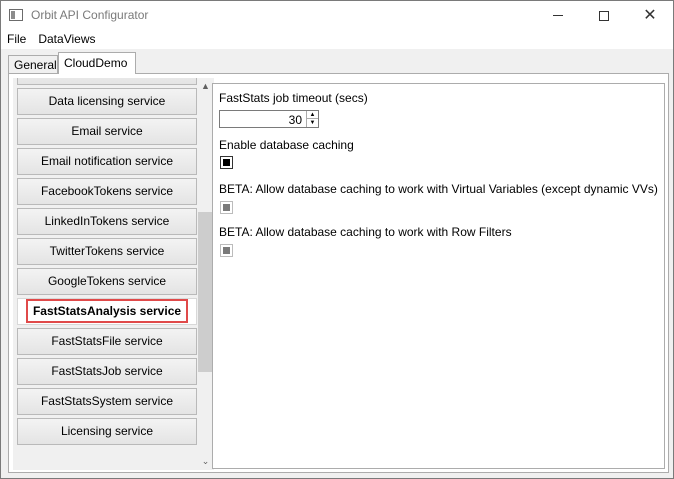 Image resolution: width=674 pixels, height=479 pixels. I want to click on spin-down-icon: ▼, so click(312, 123).